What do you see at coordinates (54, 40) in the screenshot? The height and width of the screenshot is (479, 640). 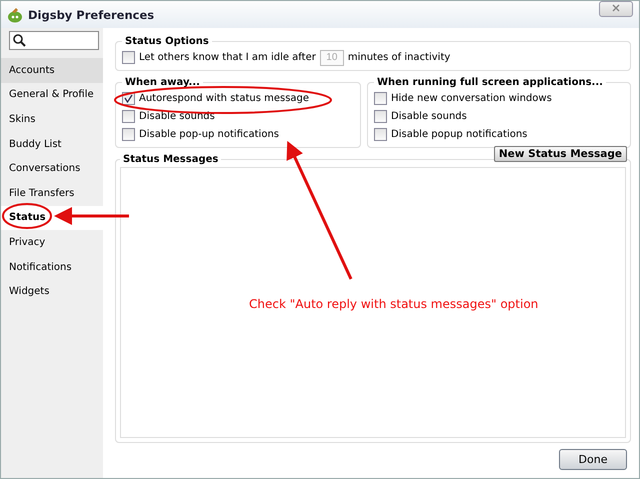 I see `search-field` at bounding box center [54, 40].